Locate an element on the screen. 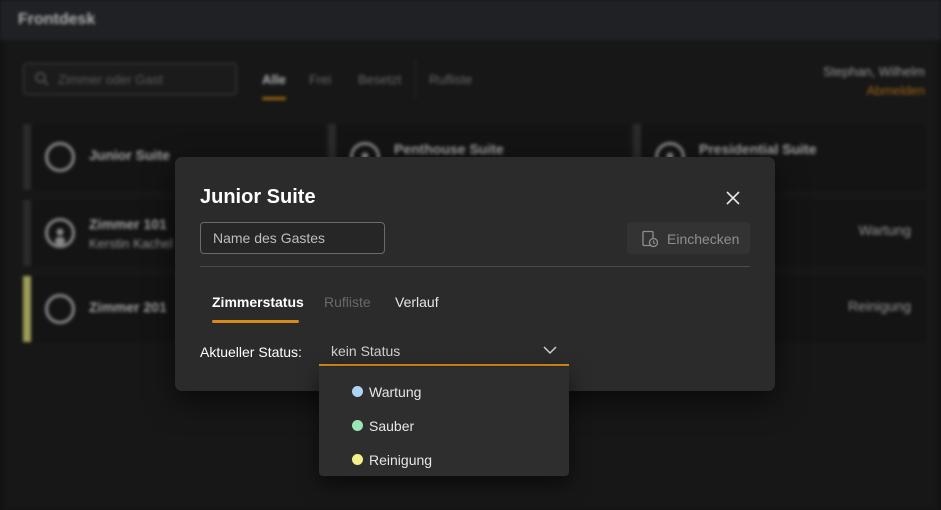  status-option-label: Sauber is located at coordinates (392, 426).